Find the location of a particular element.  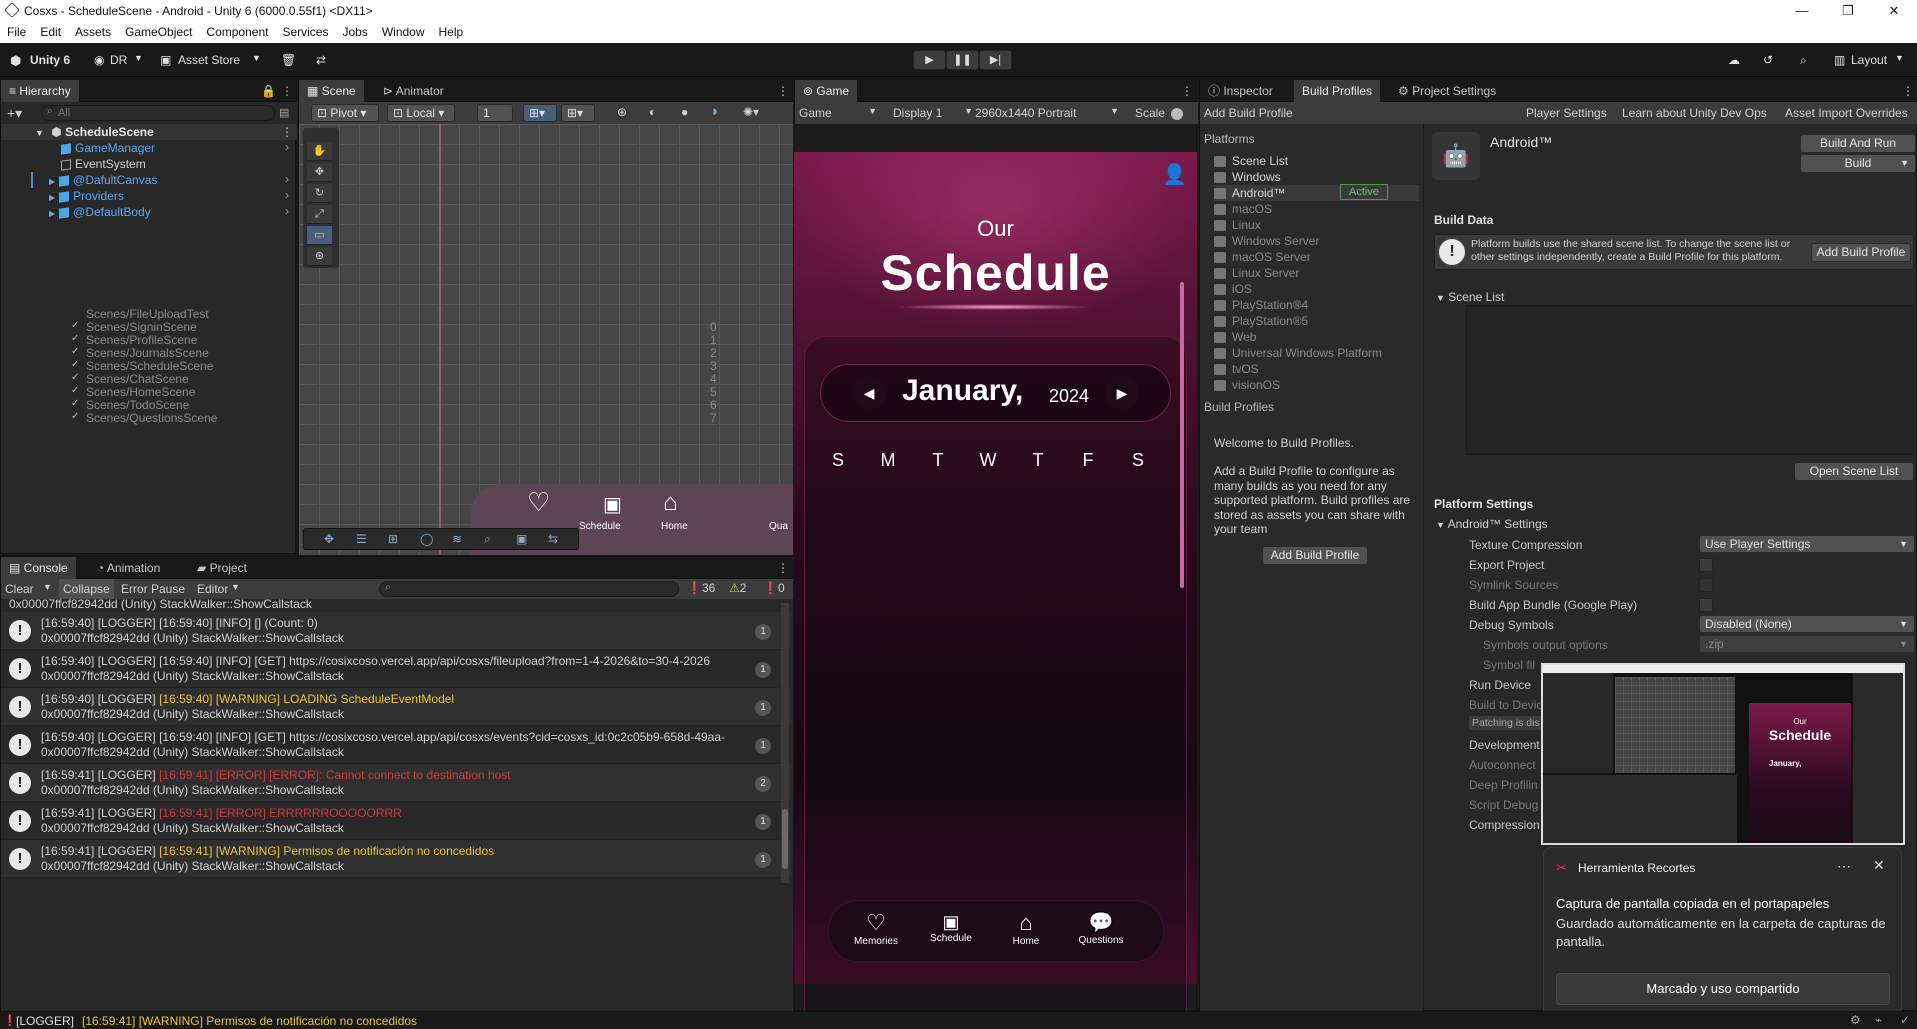

scene-list-row: ✓ Scenes/QuestionsScene 7 is located at coordinates (358, 419).